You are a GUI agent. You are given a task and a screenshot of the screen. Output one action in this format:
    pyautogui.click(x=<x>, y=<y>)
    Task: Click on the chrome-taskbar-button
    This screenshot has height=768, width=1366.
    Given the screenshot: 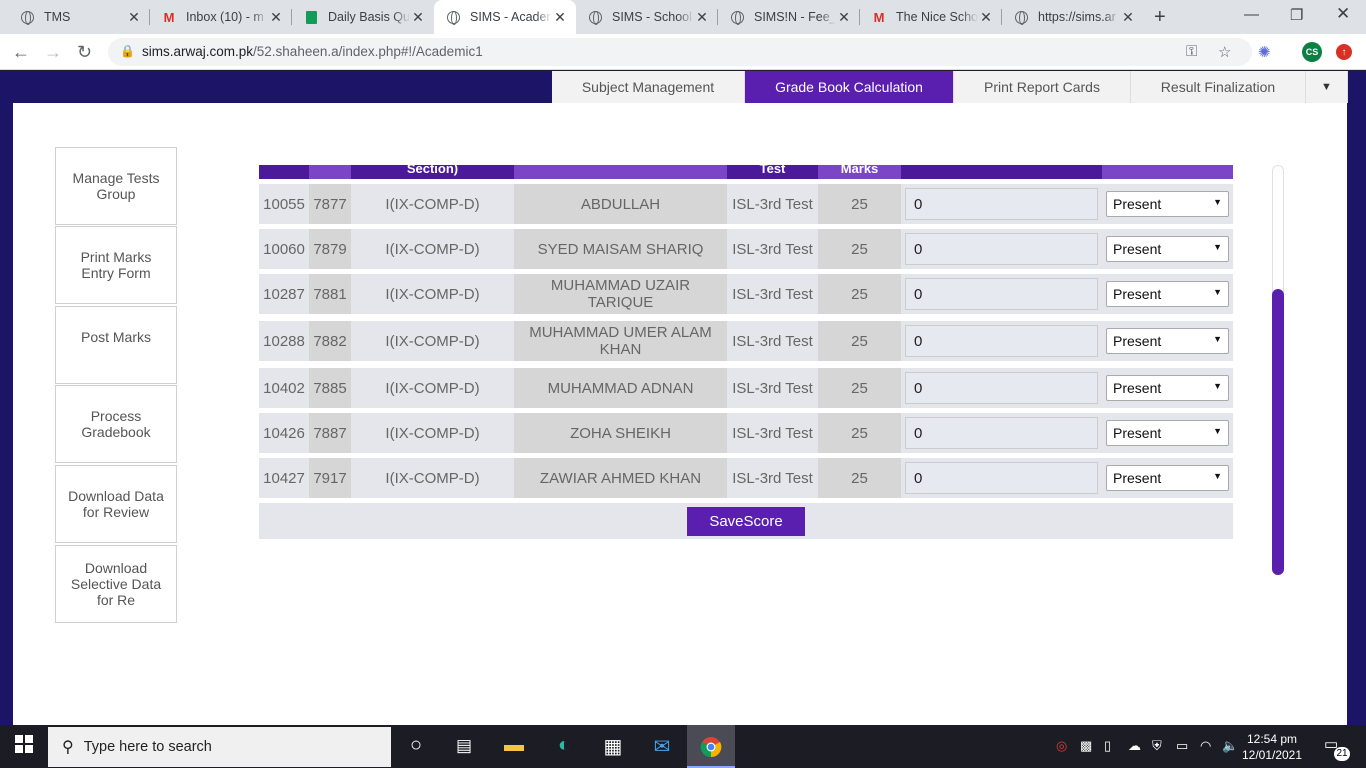 What is the action you would take?
    pyautogui.click(x=711, y=746)
    